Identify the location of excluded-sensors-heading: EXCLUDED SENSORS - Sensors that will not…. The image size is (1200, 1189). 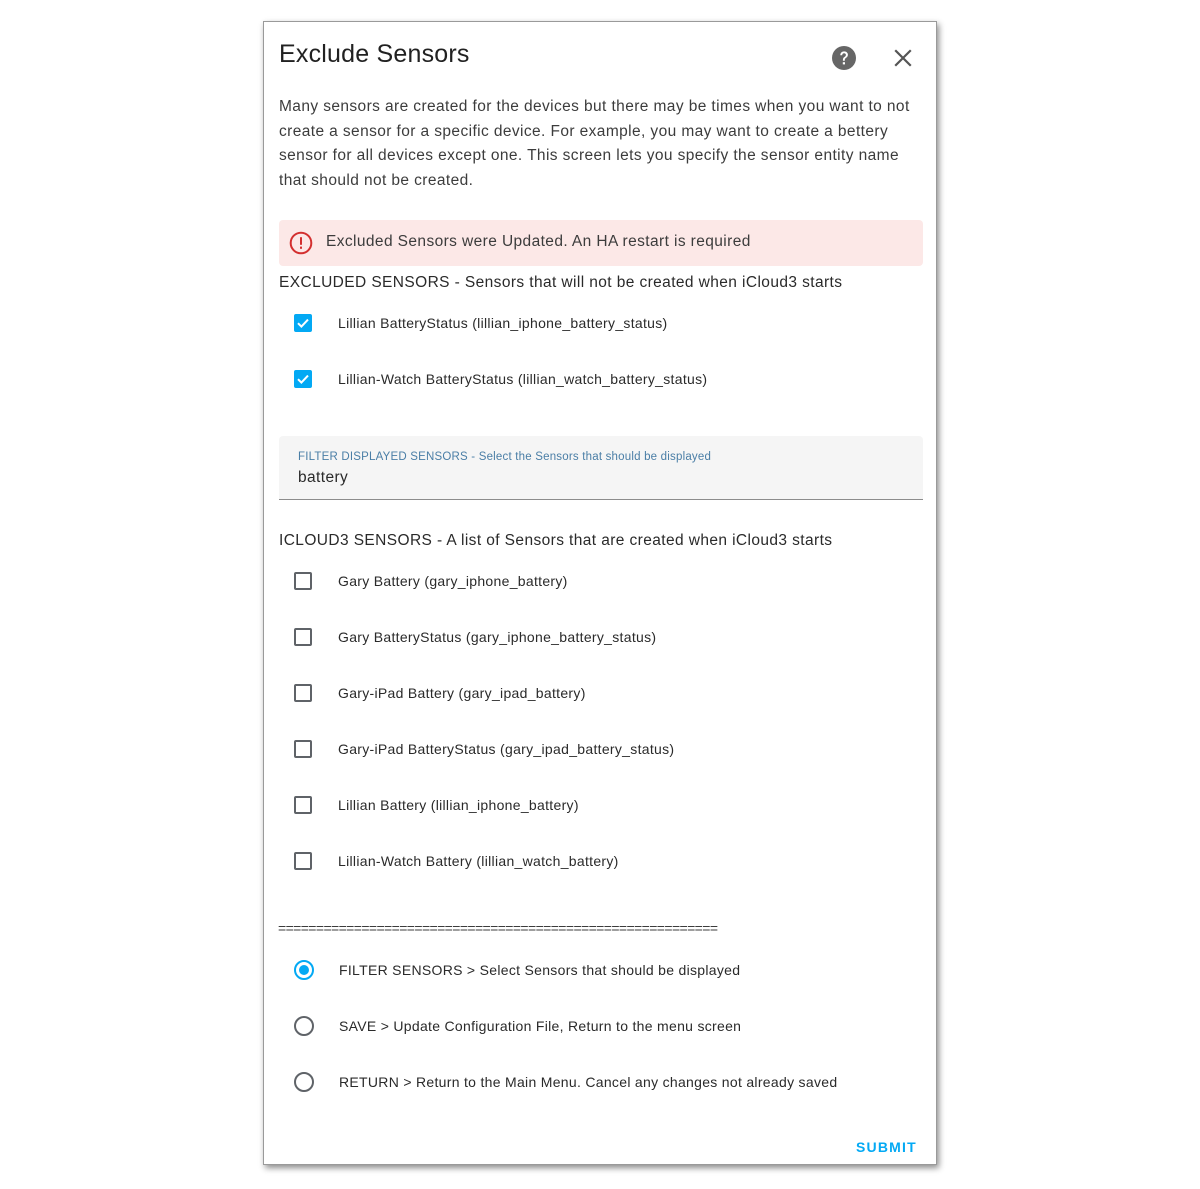
(561, 282).